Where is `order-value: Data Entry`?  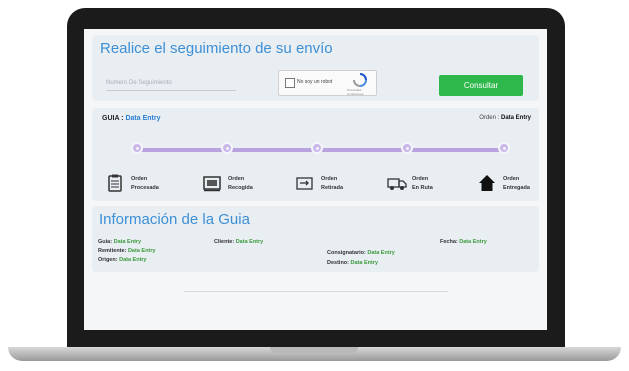 order-value: Data Entry is located at coordinates (515, 118).